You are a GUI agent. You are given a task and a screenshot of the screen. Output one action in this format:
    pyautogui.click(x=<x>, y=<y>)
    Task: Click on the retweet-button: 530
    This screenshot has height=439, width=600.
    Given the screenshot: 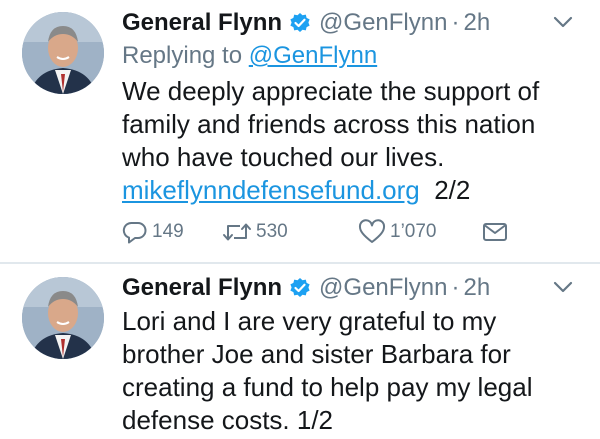 What is the action you would take?
    pyautogui.click(x=255, y=232)
    